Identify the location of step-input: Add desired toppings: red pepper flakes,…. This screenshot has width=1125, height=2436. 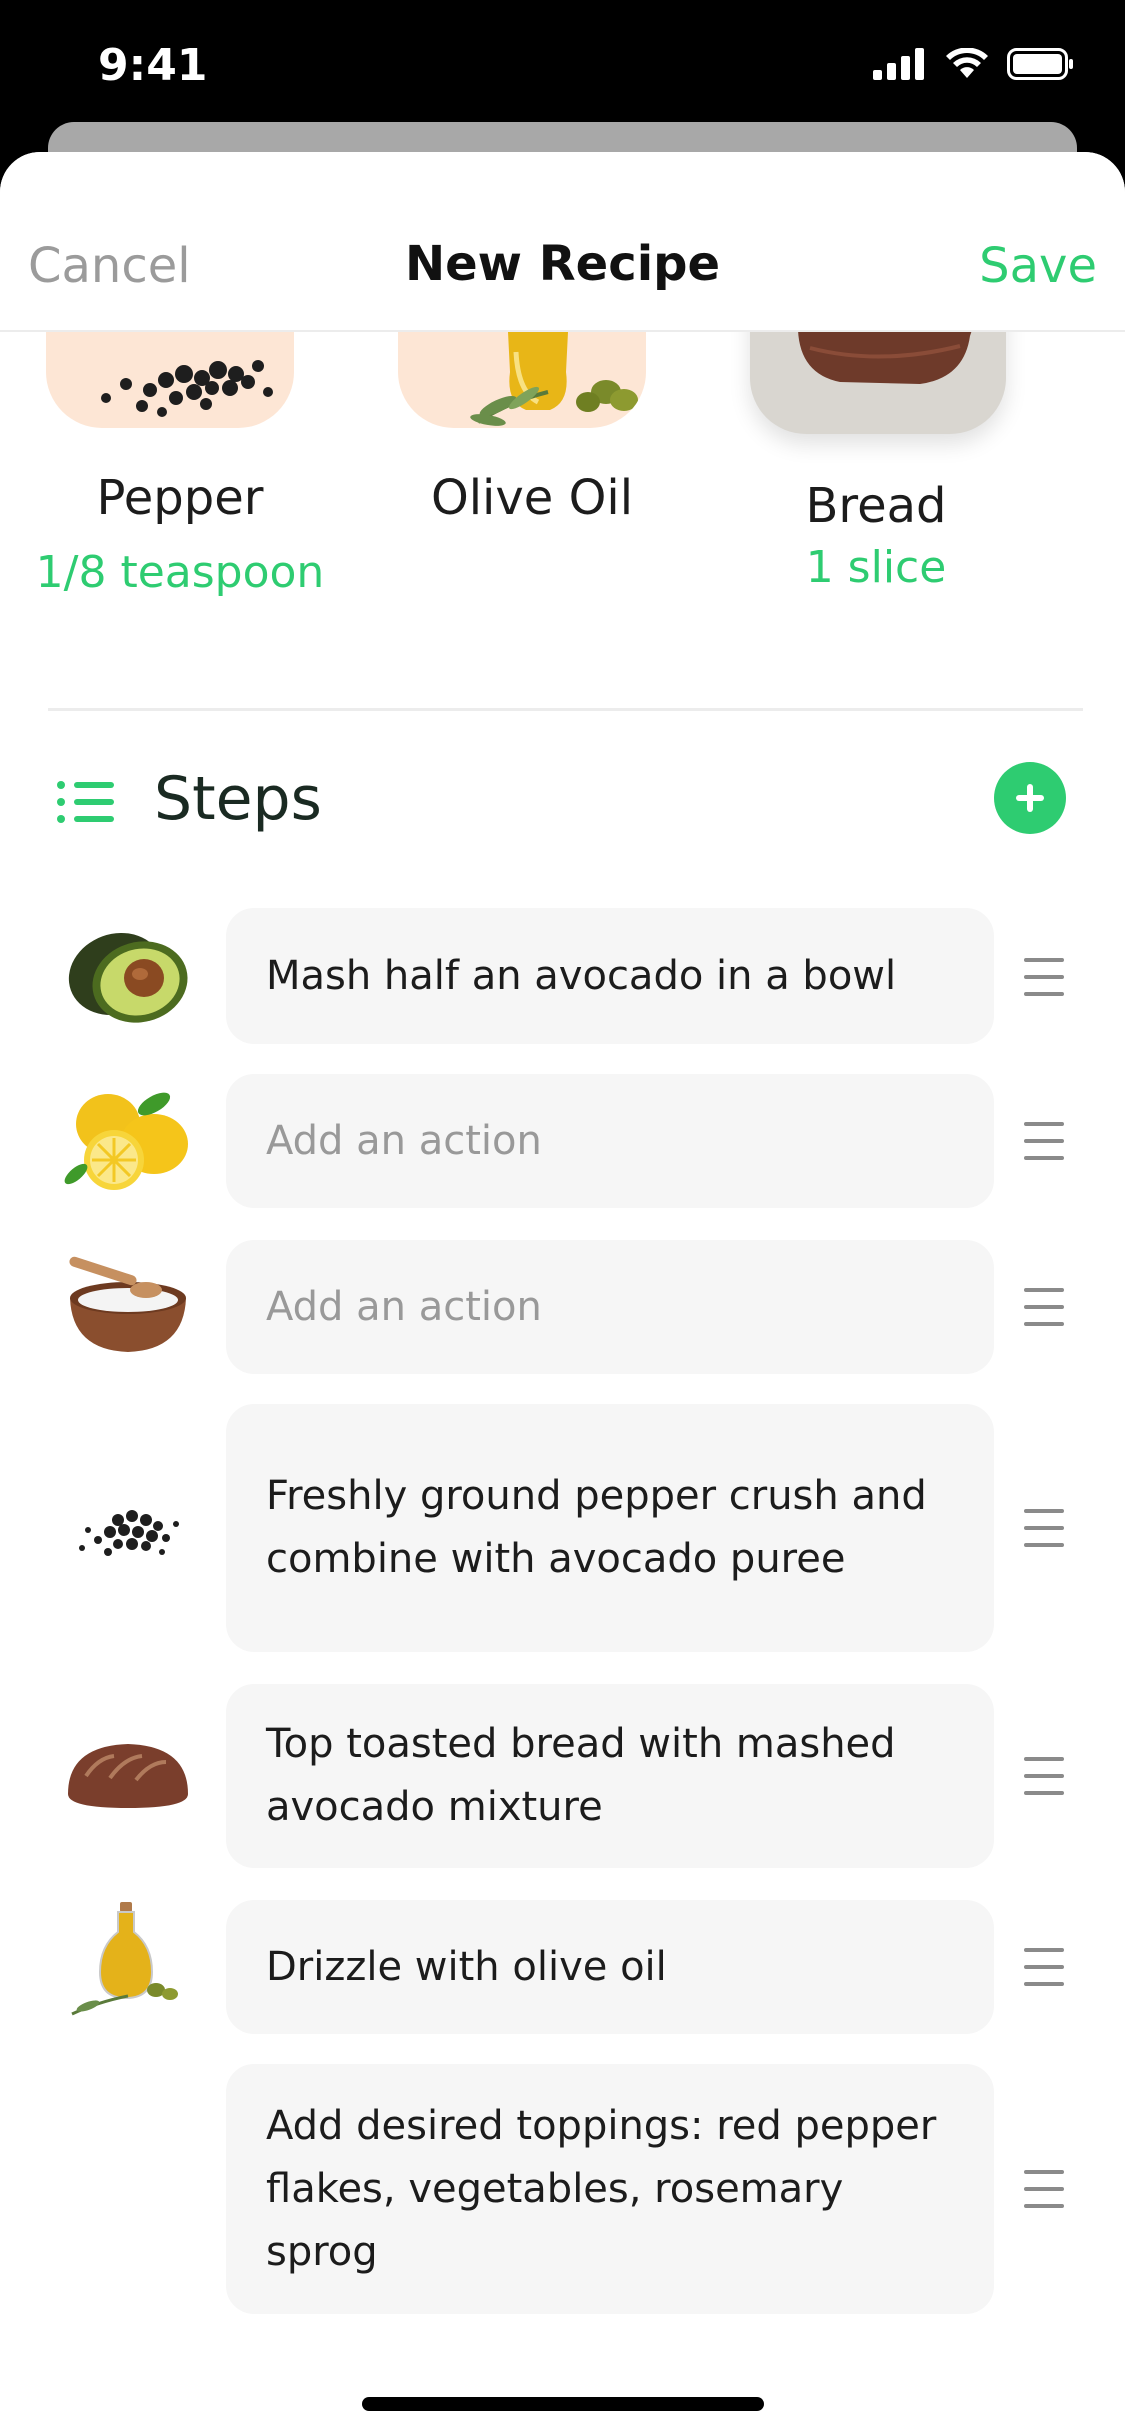
(610, 2189).